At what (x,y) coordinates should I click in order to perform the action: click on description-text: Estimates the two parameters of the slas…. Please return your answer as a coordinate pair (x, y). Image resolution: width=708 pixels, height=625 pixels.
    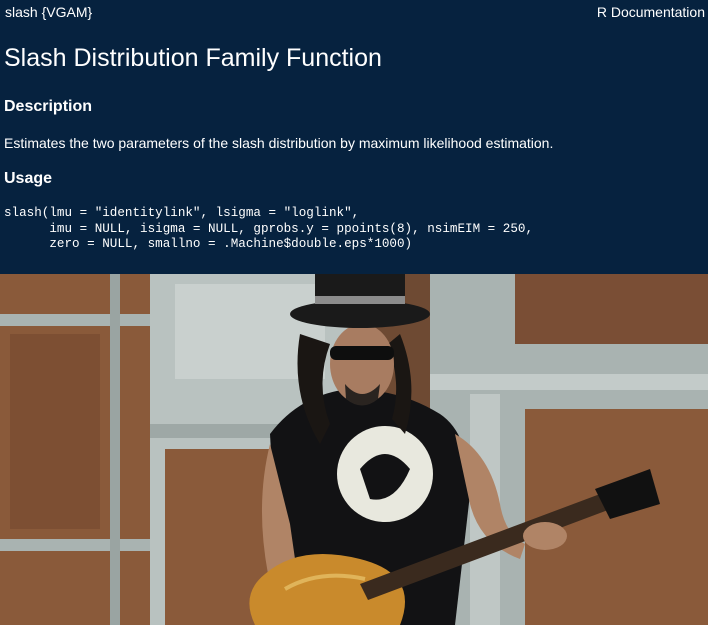
    Looking at the image, I should click on (279, 143).